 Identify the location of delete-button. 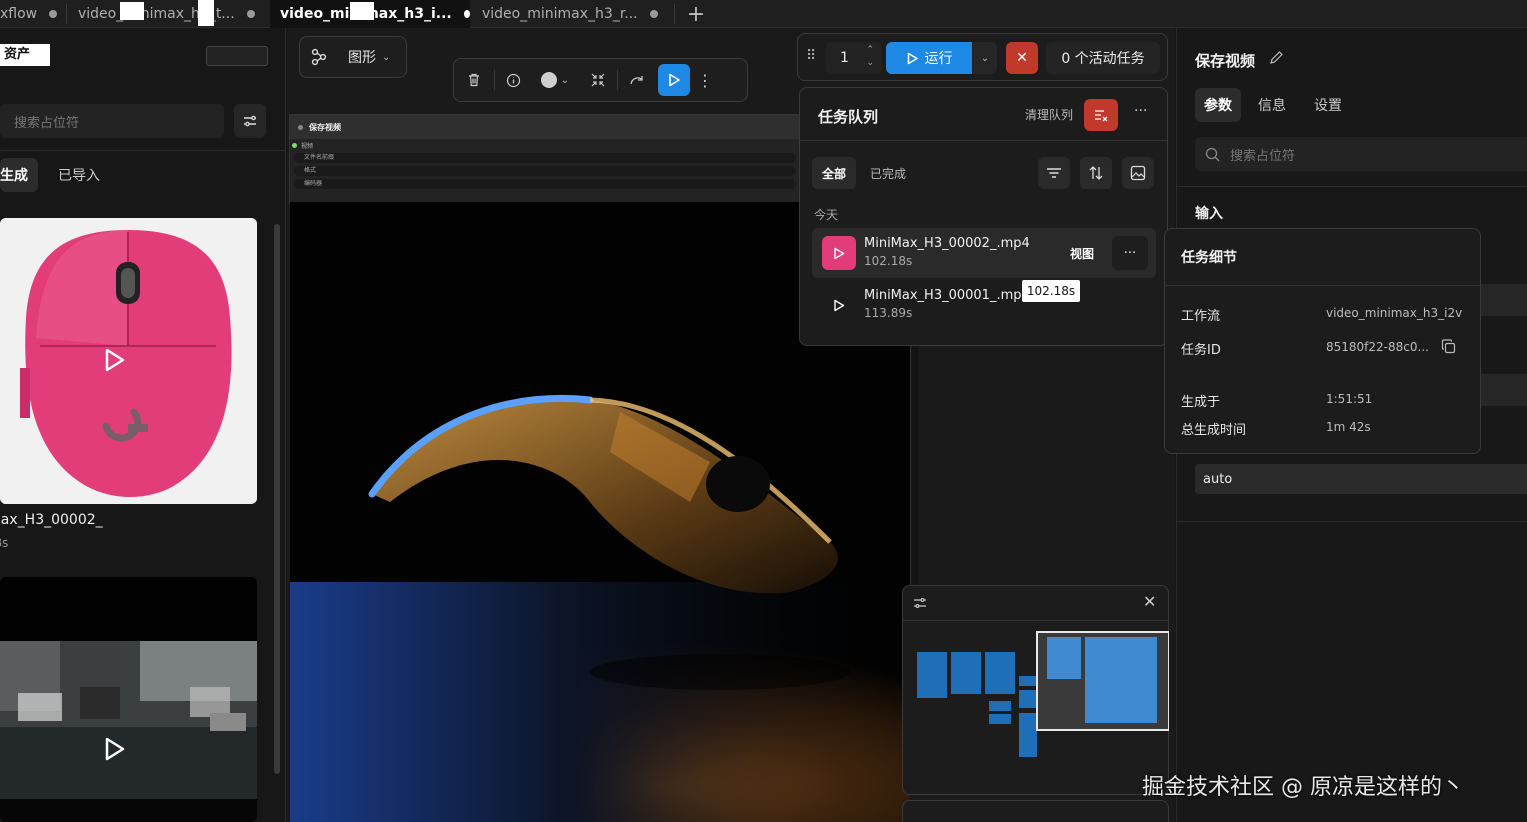
(474, 80).